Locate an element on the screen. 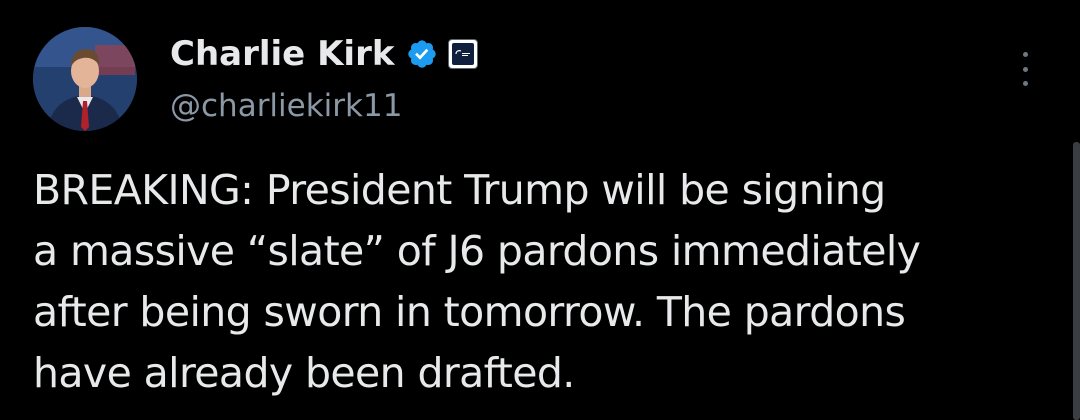 The image size is (1080, 420). scrollbar is located at coordinates (1076, 281).